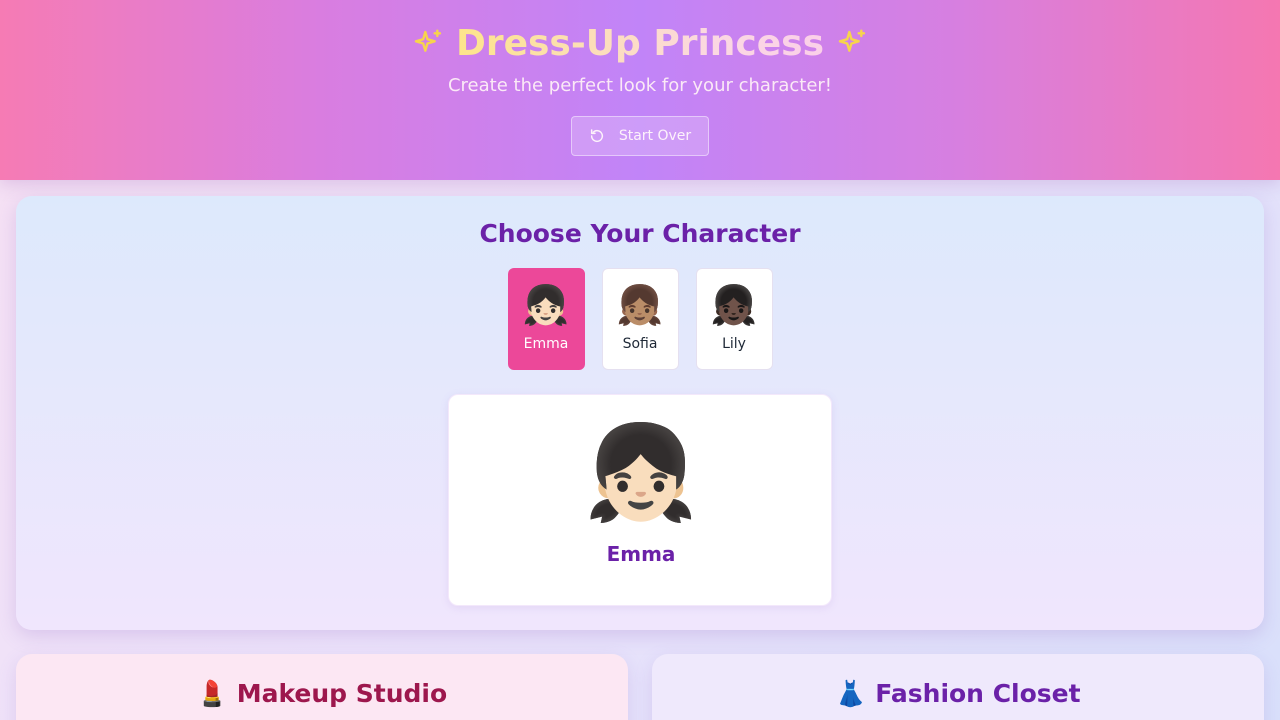 This screenshot has height=720, width=1280. I want to click on rotate-ccw-icon, so click(596, 136).